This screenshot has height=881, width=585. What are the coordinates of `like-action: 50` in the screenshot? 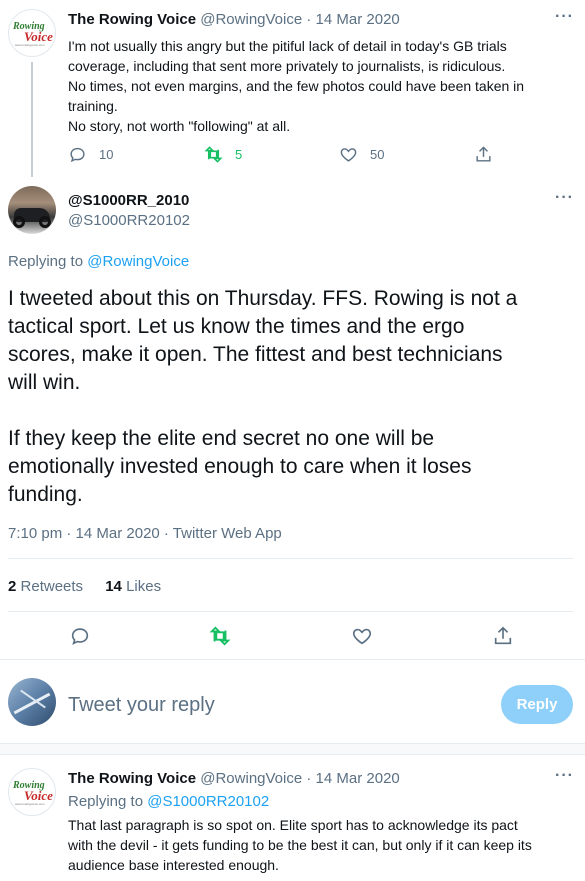 It's located at (361, 154).